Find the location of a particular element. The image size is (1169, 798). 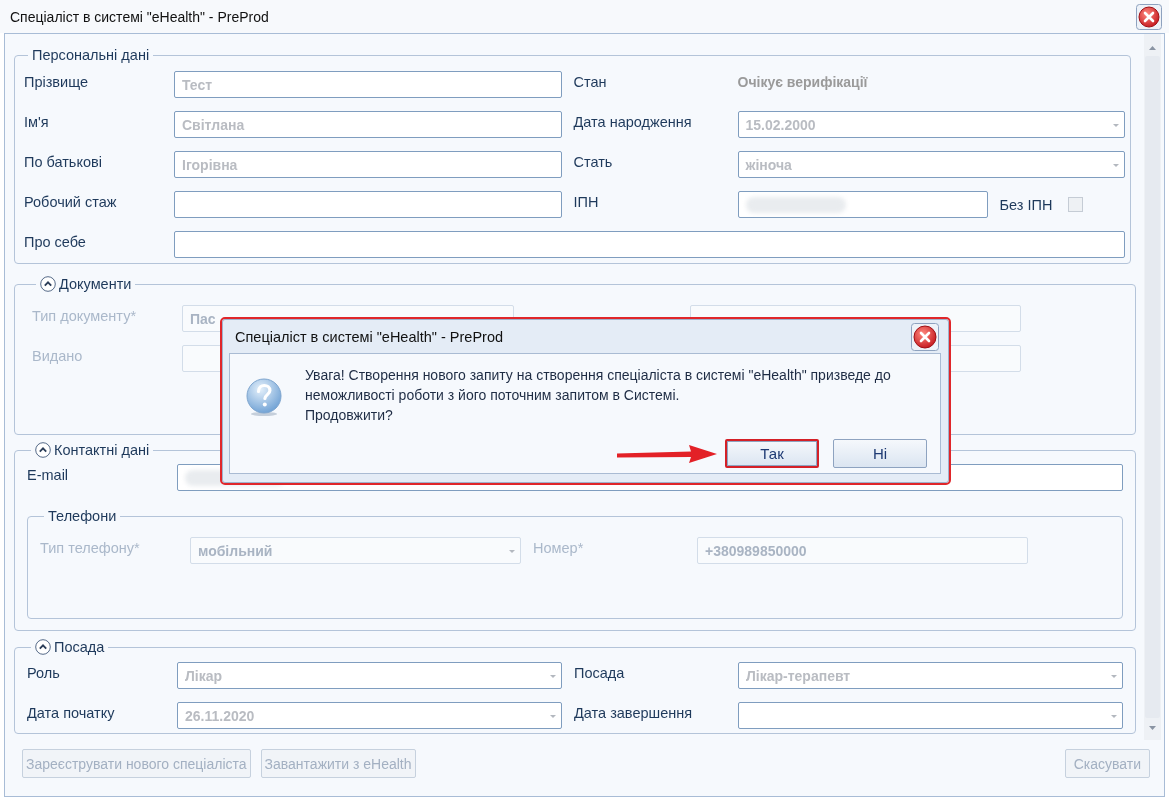

checkbox is located at coordinates (1076, 204).